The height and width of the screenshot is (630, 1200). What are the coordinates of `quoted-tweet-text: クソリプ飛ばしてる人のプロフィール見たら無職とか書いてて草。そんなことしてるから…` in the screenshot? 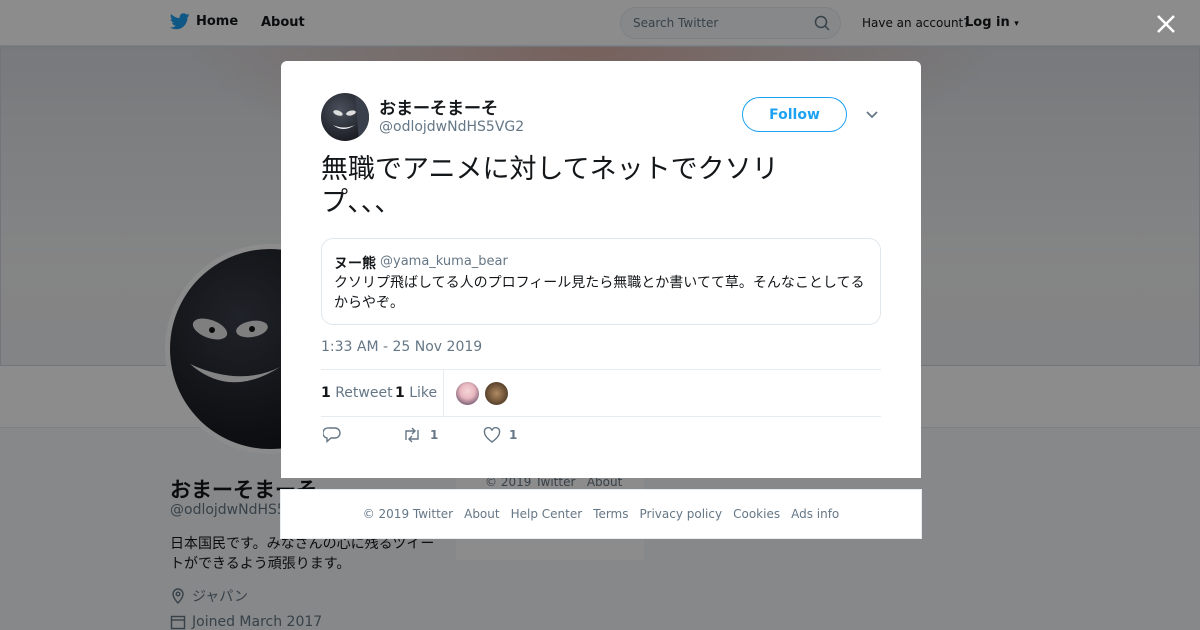 It's located at (599, 293).